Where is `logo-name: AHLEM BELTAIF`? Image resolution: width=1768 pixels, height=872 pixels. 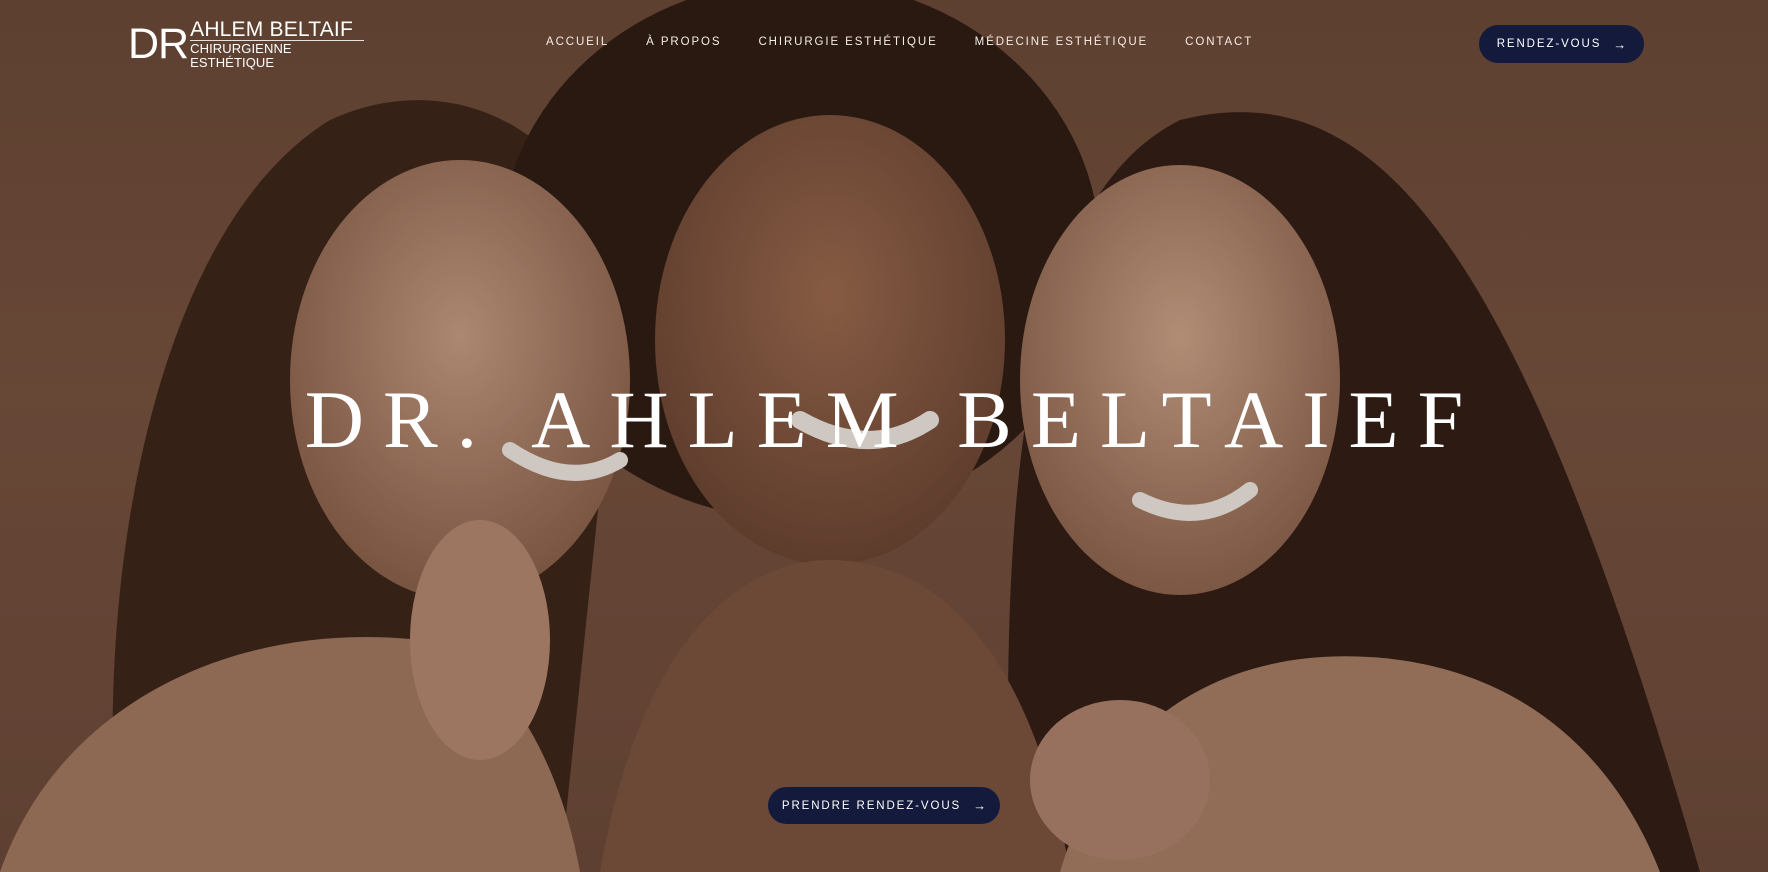
logo-name: AHLEM BELTAIF is located at coordinates (271, 29).